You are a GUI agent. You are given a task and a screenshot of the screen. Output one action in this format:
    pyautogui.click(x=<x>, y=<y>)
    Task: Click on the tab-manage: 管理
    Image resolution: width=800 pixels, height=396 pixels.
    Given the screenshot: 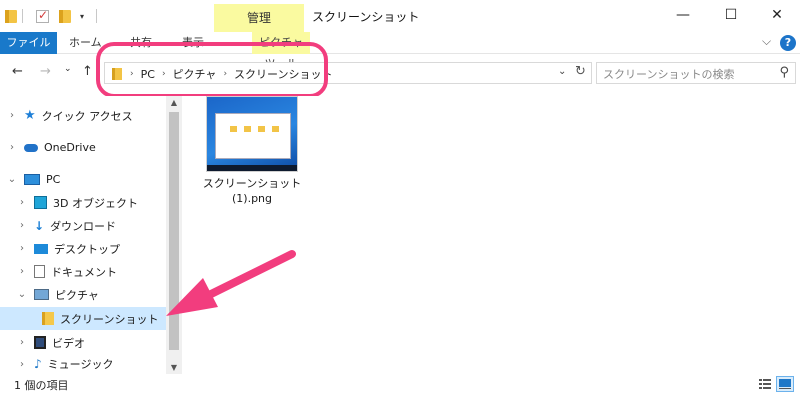 What is the action you would take?
    pyautogui.click(x=259, y=18)
    